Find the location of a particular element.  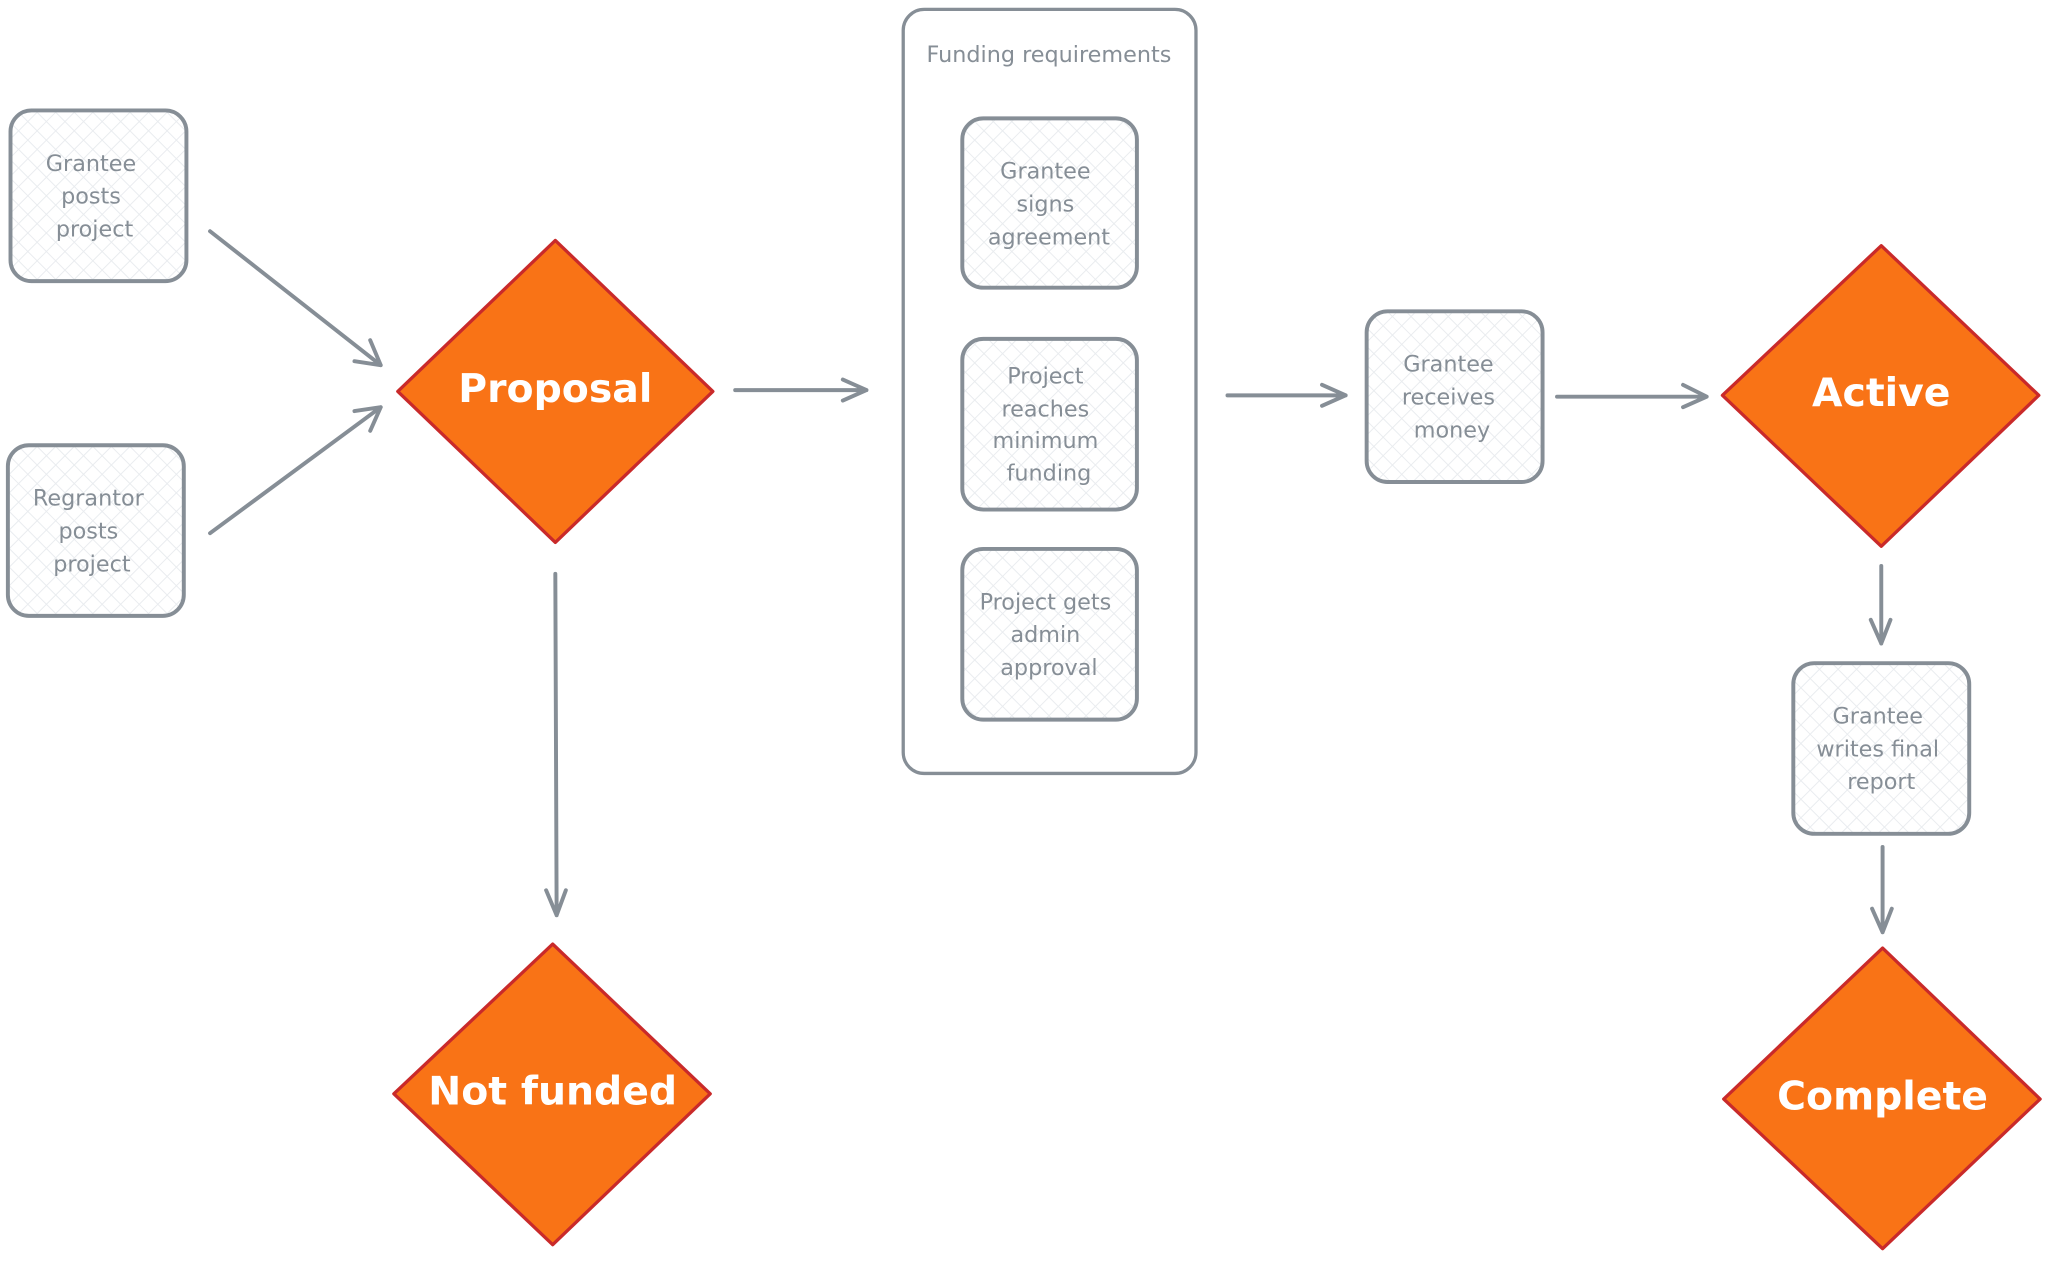

state-label: Complete is located at coordinates (1882, 1097).